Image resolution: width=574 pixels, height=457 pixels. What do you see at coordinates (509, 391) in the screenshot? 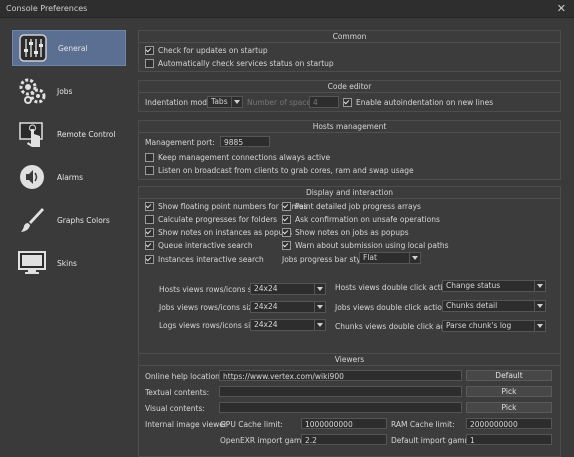
I see `pick-textual-button: Pick` at bounding box center [509, 391].